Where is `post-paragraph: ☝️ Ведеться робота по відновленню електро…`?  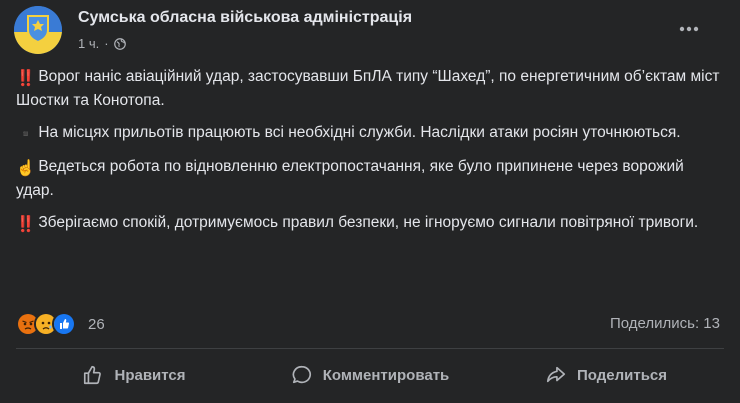 post-paragraph: ☝️ Ведеться робота по відновленню електро… is located at coordinates (368, 179).